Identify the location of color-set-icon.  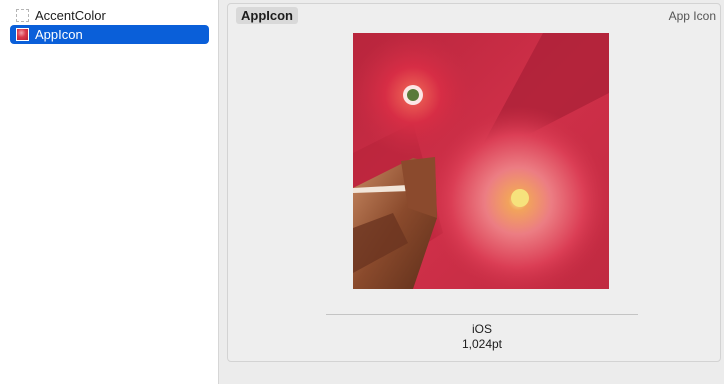
(22, 15).